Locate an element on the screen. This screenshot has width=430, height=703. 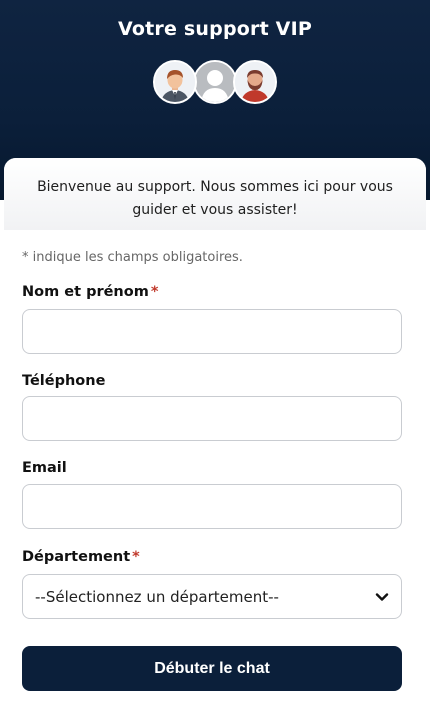
avatar-agent-bearded is located at coordinates (255, 82).